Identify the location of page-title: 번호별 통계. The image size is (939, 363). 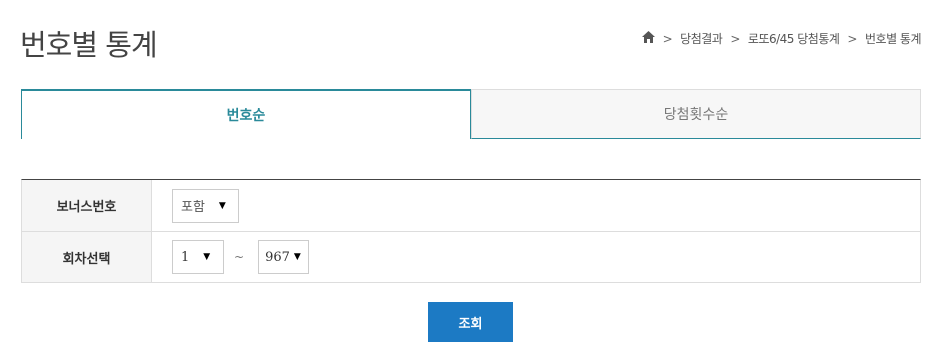
(89, 45).